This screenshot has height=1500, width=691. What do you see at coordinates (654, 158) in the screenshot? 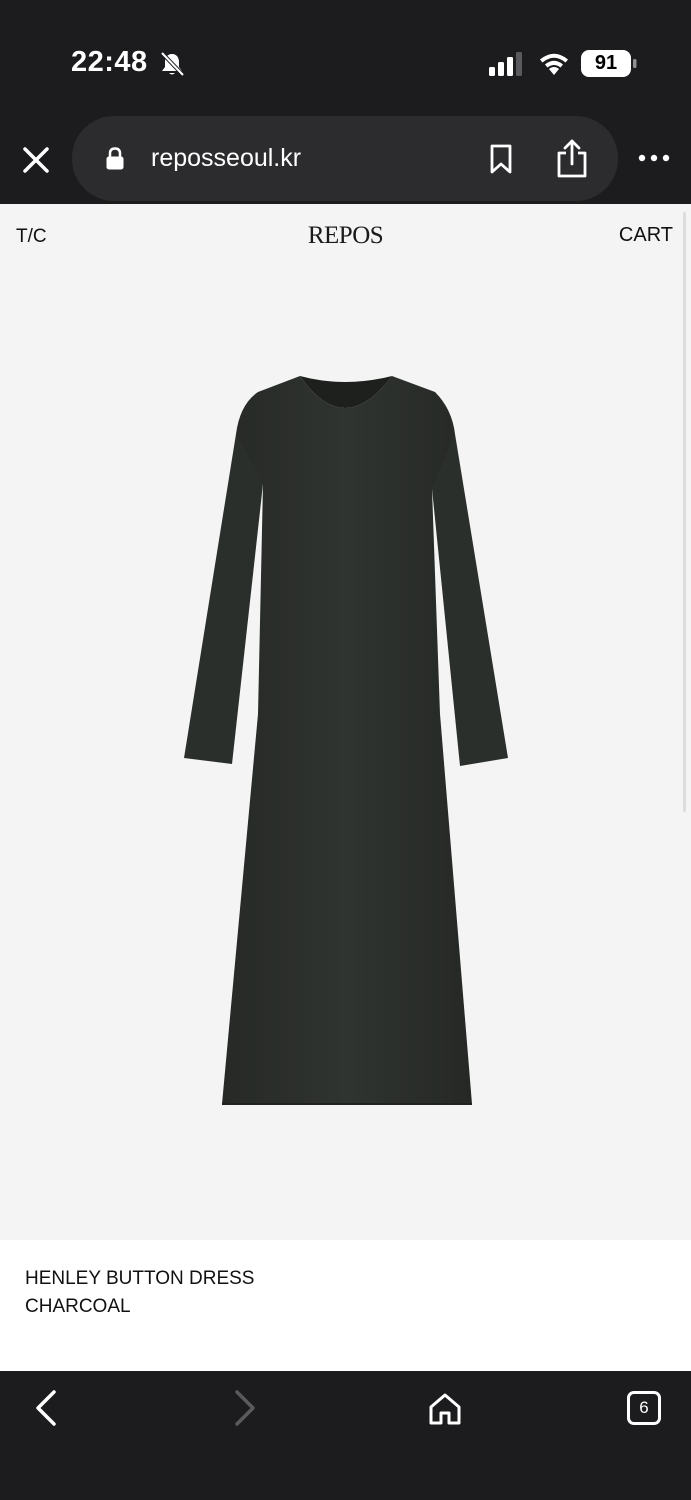
I see `more-icon` at bounding box center [654, 158].